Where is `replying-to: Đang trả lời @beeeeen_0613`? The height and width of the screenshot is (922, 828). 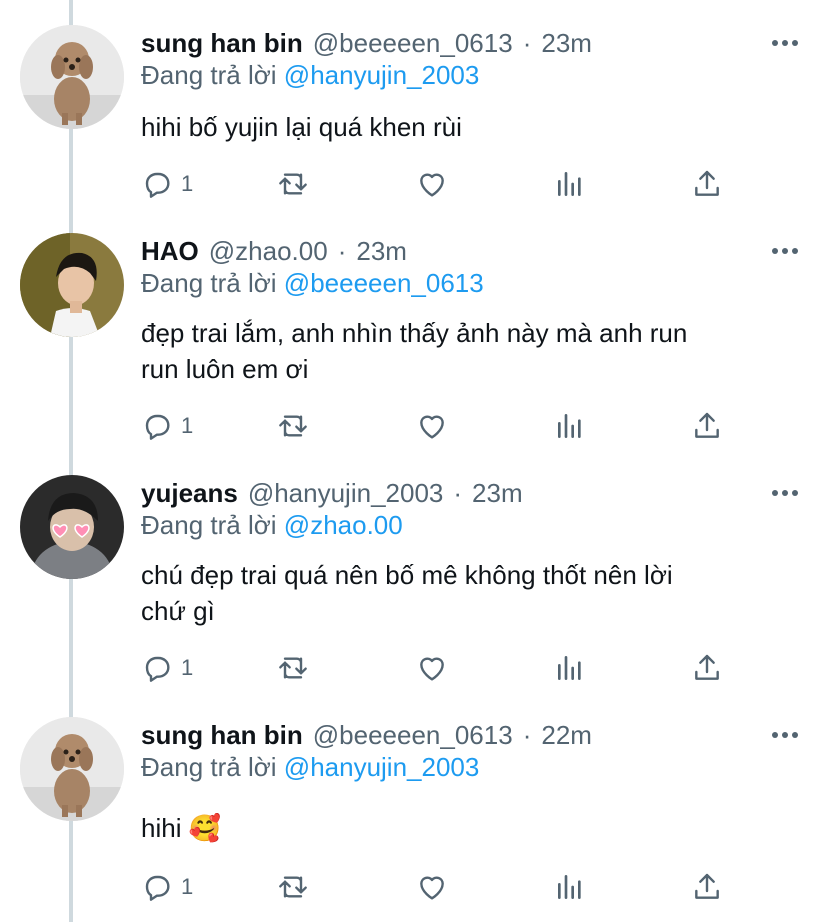
replying-to: Đang trả lời @beeeeen_0613 is located at coordinates (312, 283).